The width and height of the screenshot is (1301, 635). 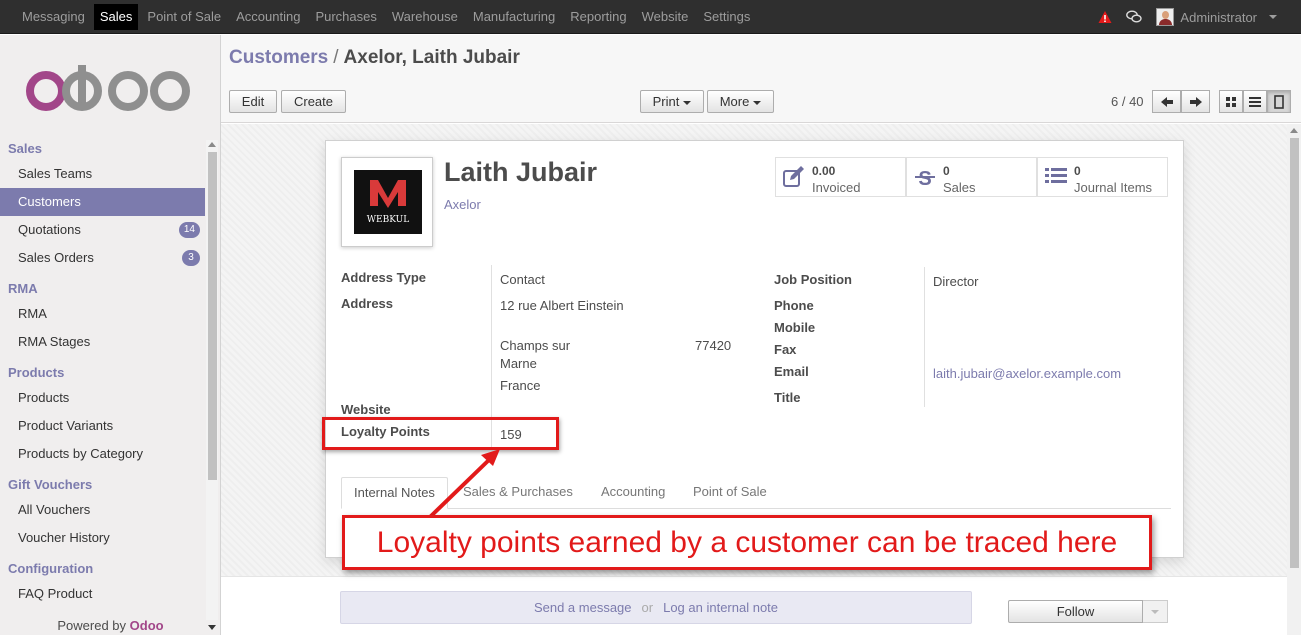 I want to click on menu-settings: Settings, so click(x=726, y=17).